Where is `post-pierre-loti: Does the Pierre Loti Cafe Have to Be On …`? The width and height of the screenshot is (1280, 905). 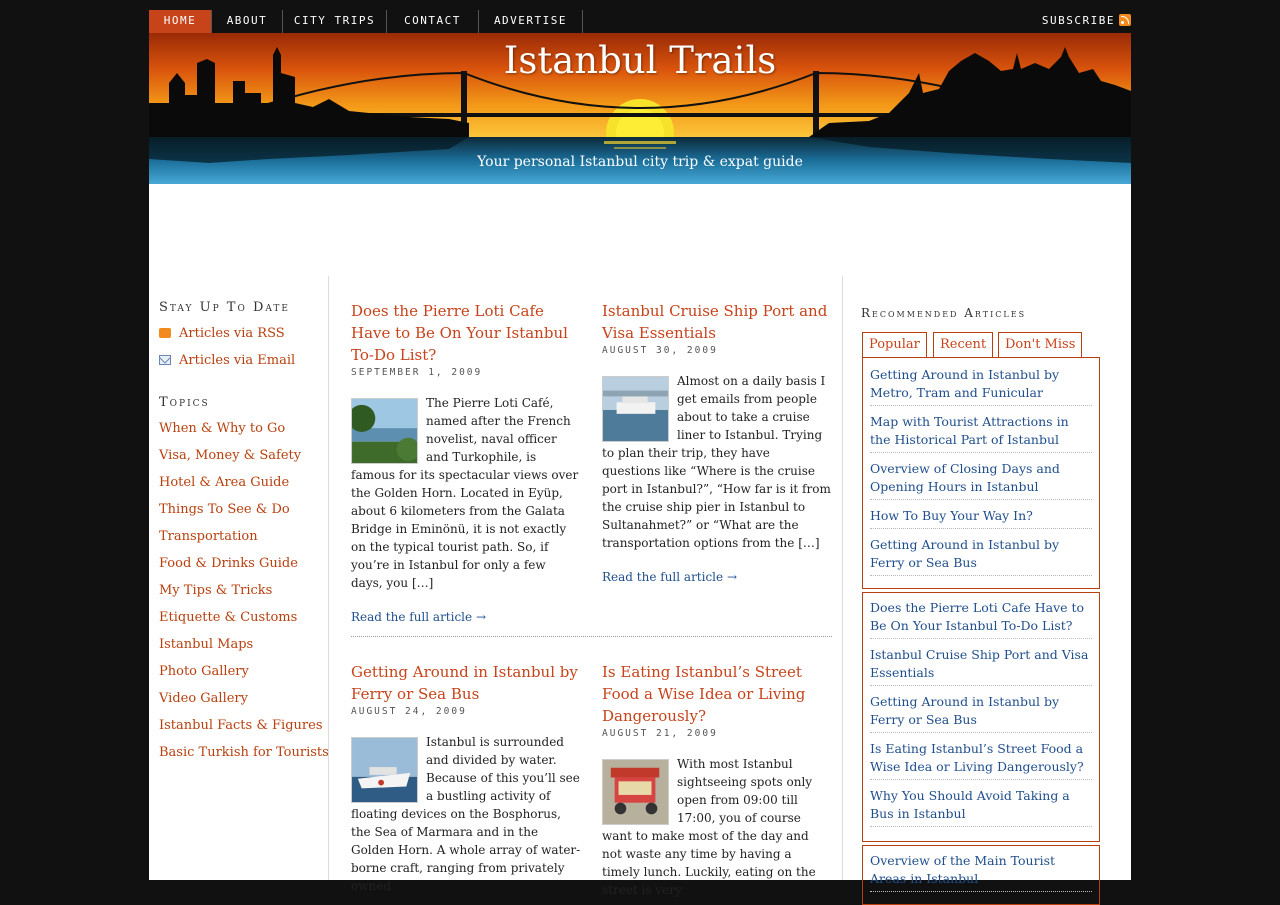 post-pierre-loti: Does the Pierre Loti Cafe Have to Be On … is located at coordinates (466, 462).